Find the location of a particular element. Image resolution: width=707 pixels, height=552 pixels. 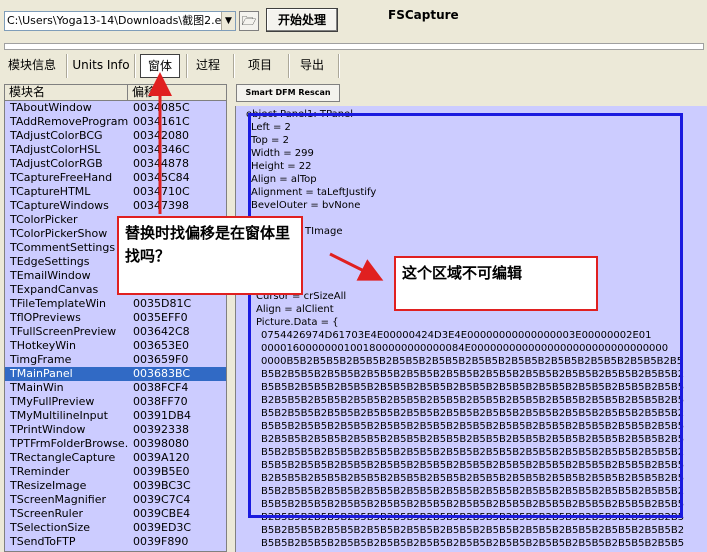

annotation-note-not-editable: 这个区域不可编辑 is located at coordinates (496, 283).